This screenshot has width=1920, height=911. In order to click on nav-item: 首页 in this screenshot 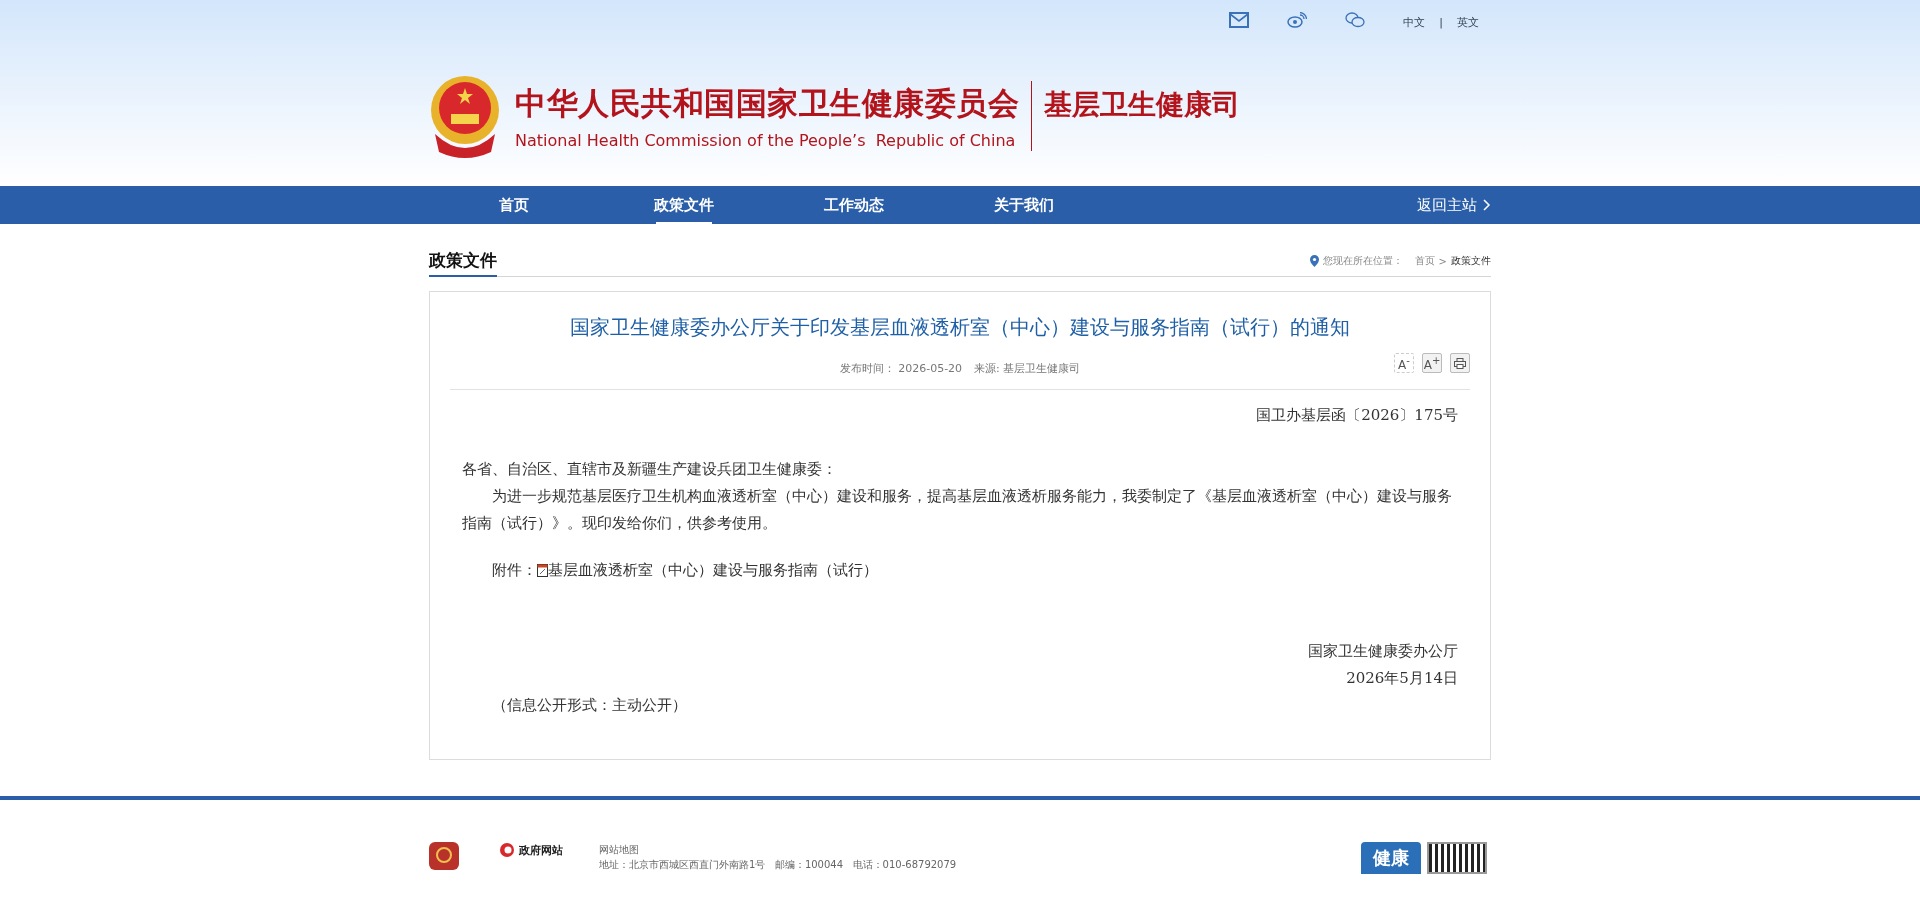, I will do `click(514, 205)`.